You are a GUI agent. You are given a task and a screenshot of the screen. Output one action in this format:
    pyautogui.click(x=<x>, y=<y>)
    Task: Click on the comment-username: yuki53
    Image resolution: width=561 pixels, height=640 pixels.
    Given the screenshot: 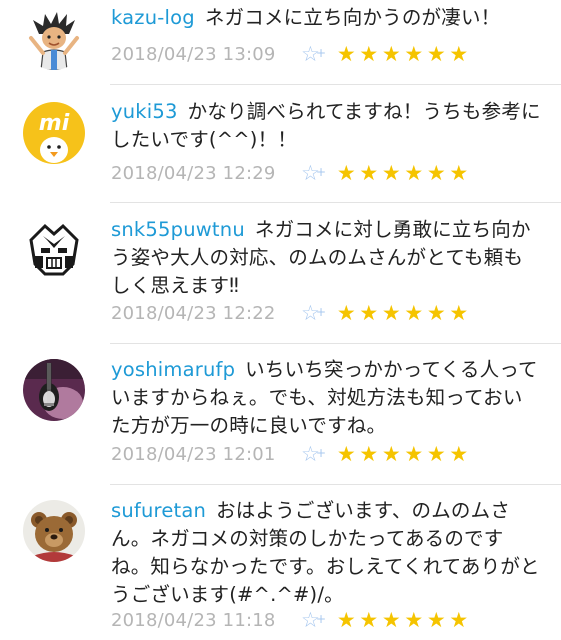 What is the action you would take?
    pyautogui.click(x=144, y=111)
    